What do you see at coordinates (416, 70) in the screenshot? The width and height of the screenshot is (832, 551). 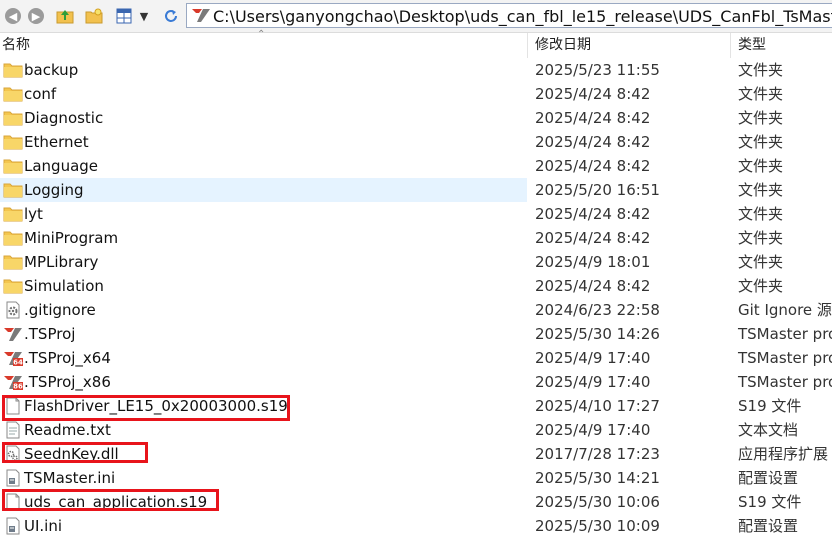 I see `list-item: backup 2025/5/23 11:55 文件夹` at bounding box center [416, 70].